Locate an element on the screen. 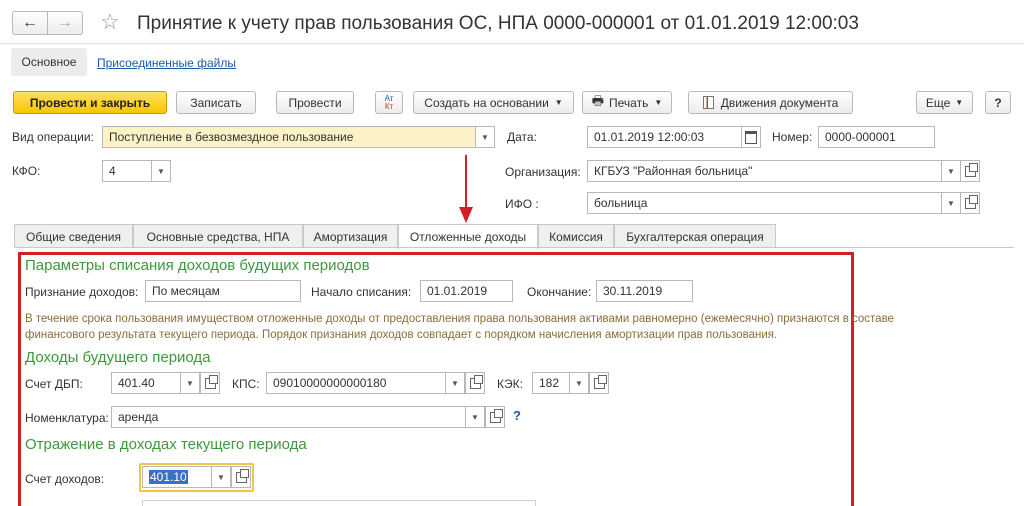  organization-dropdown: ▼ is located at coordinates (951, 171).